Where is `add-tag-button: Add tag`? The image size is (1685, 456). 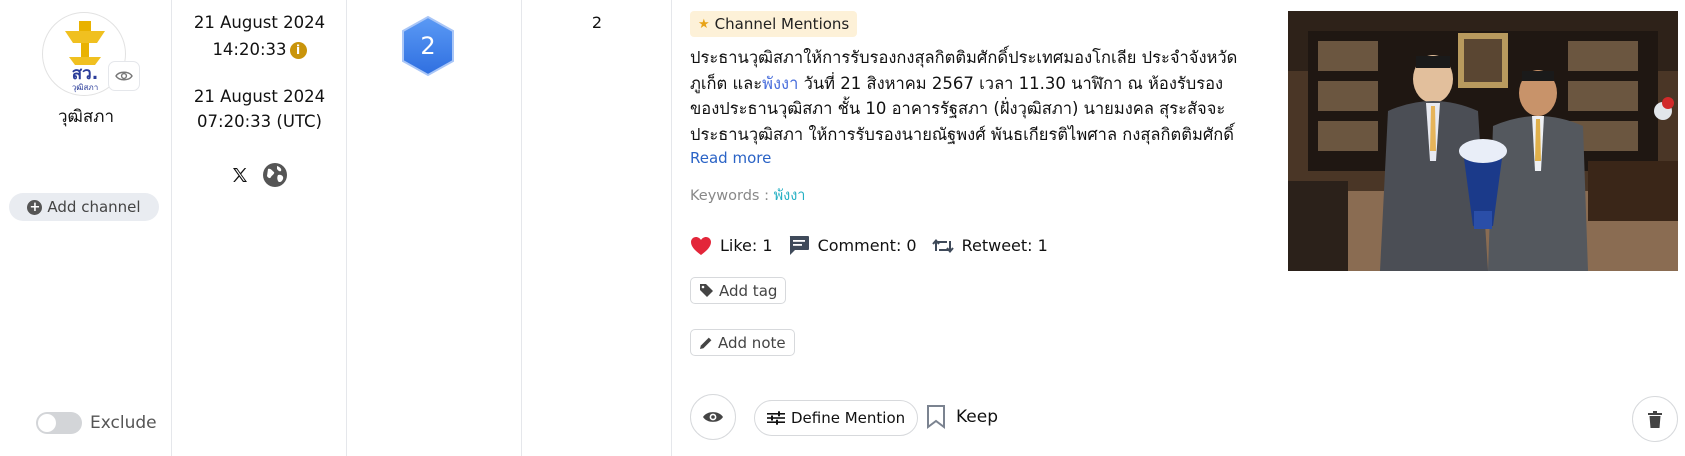 add-tag-button: Add tag is located at coordinates (738, 290).